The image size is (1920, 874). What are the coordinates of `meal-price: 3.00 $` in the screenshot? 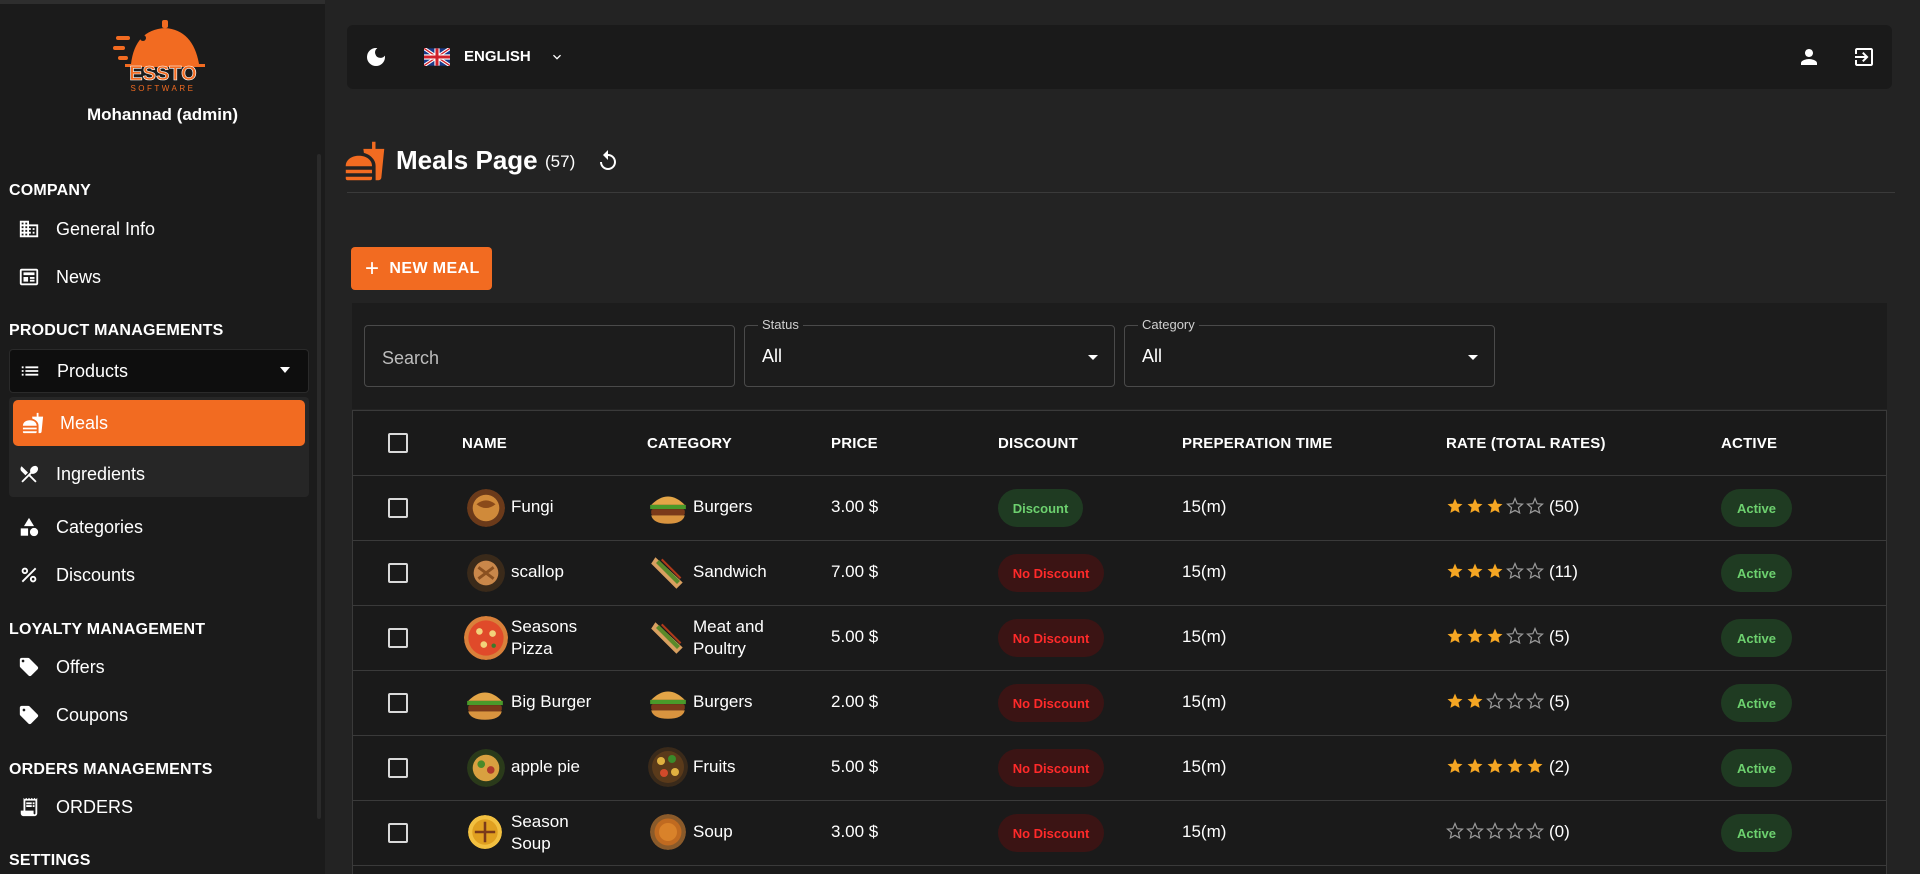 It's located at (855, 506).